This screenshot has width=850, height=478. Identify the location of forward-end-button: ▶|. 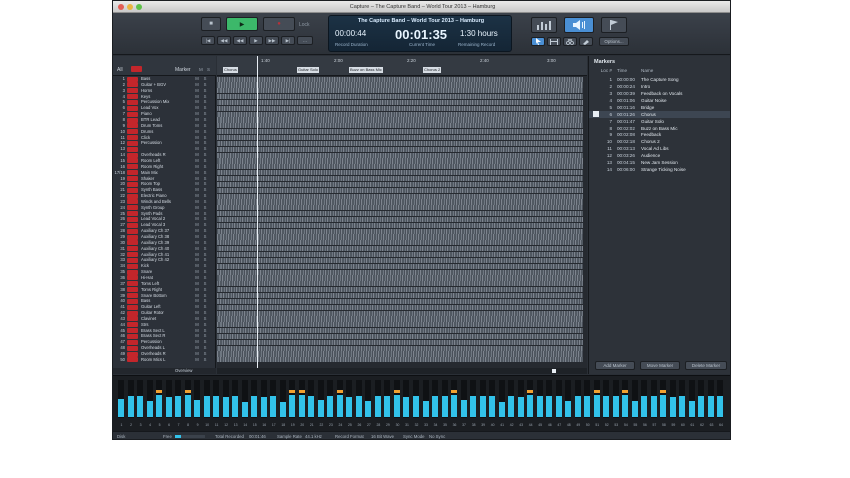
(288, 40).